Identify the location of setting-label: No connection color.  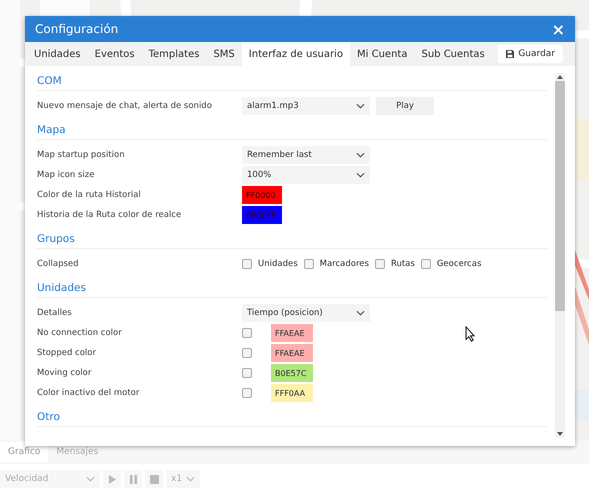
(80, 333).